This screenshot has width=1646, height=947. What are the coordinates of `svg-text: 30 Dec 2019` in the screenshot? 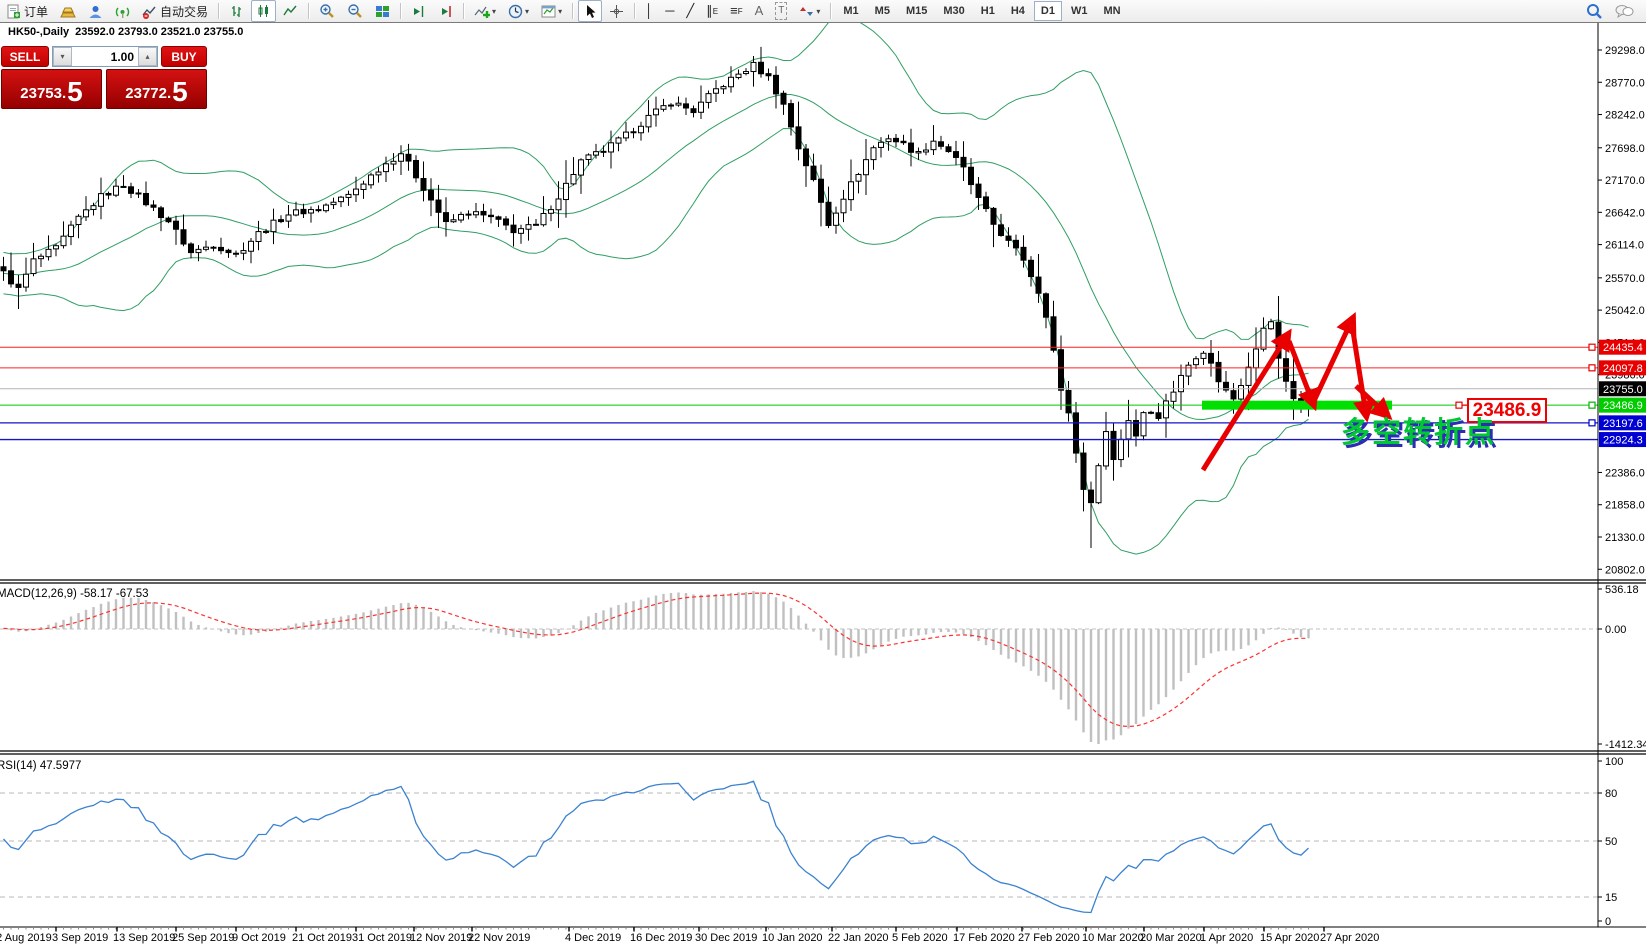 It's located at (726, 938).